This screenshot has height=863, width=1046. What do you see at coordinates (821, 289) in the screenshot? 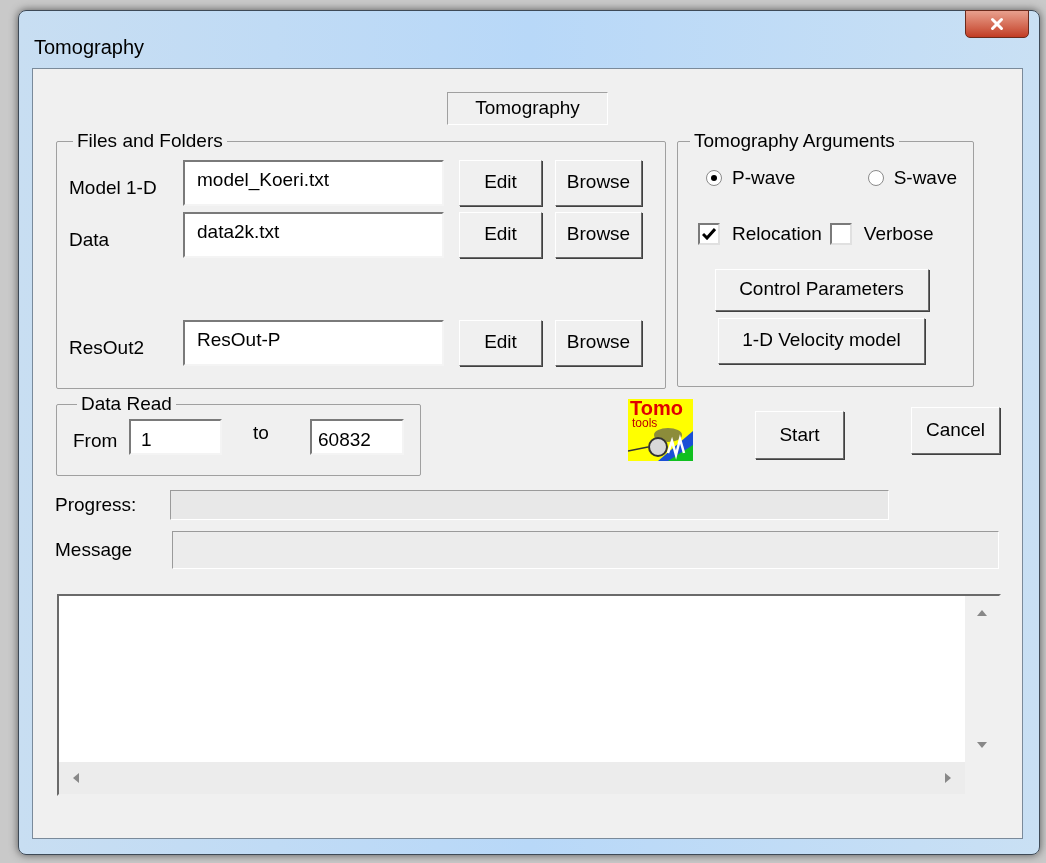
I see `control-parameters-button: Control Parameters` at bounding box center [821, 289].